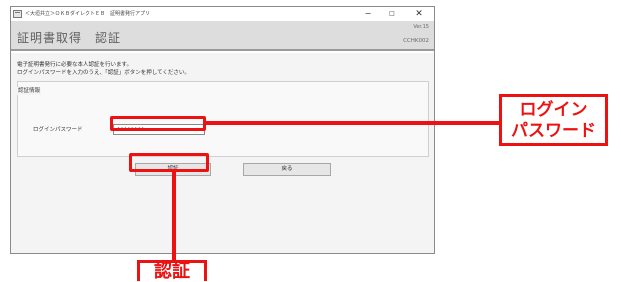 The height and width of the screenshot is (282, 621). I want to click on password-highlight-box, so click(158, 123).